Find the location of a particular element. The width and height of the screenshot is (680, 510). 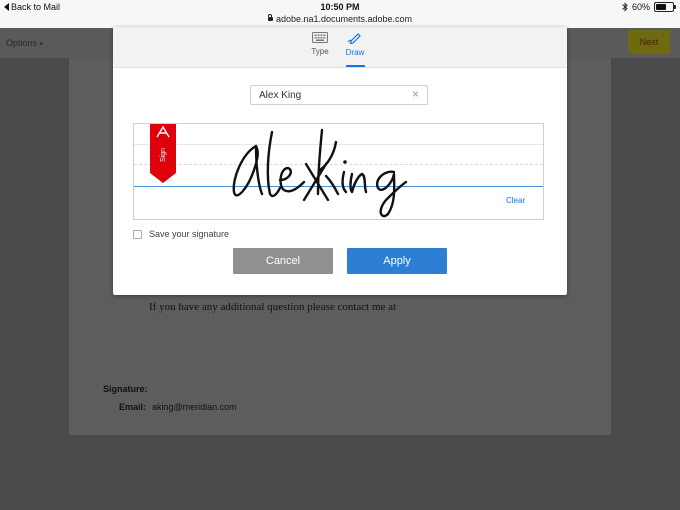

save-signature-label: Save your signature is located at coordinates (189, 234).